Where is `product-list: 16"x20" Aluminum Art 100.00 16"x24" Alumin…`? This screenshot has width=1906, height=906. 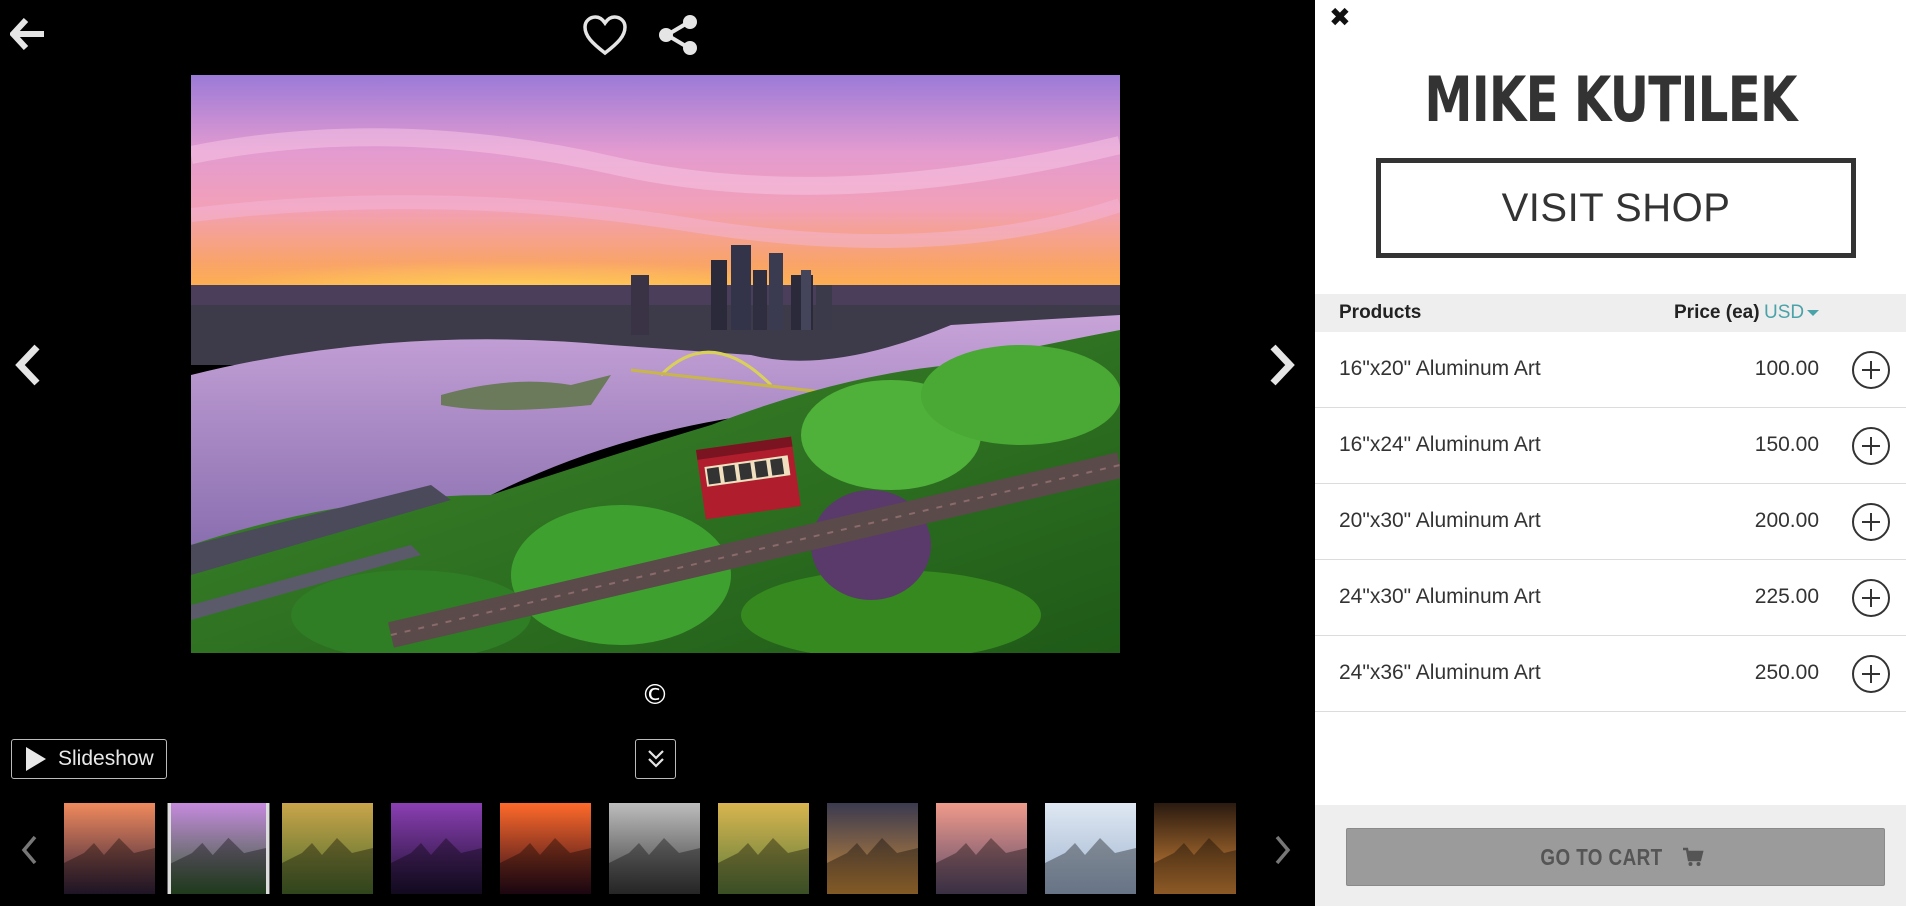 product-list: 16"x20" Aluminum Art 100.00 16"x24" Alumin… is located at coordinates (1610, 522).